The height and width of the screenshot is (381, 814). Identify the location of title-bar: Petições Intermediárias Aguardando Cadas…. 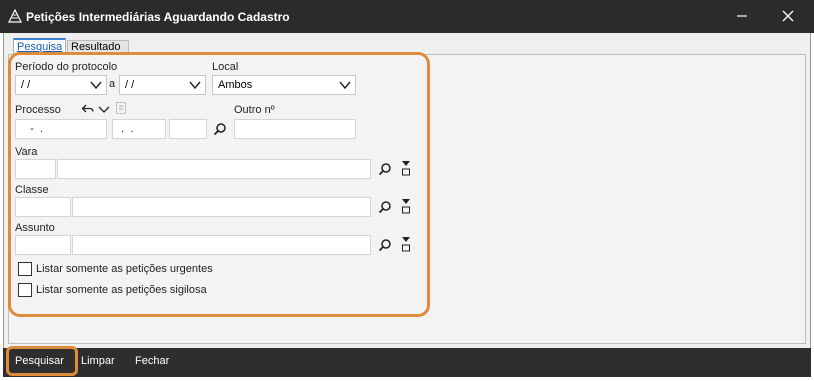
(407, 16).